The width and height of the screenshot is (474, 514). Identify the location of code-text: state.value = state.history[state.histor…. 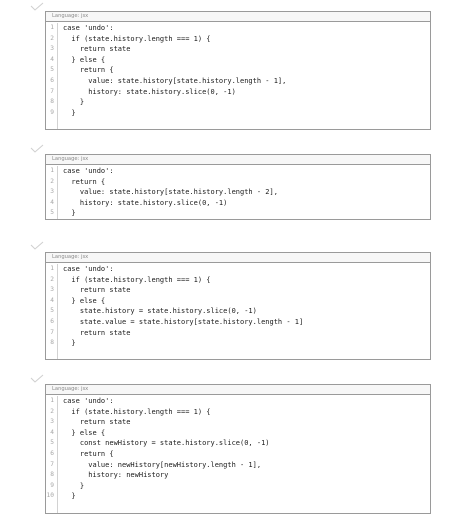
(183, 321).